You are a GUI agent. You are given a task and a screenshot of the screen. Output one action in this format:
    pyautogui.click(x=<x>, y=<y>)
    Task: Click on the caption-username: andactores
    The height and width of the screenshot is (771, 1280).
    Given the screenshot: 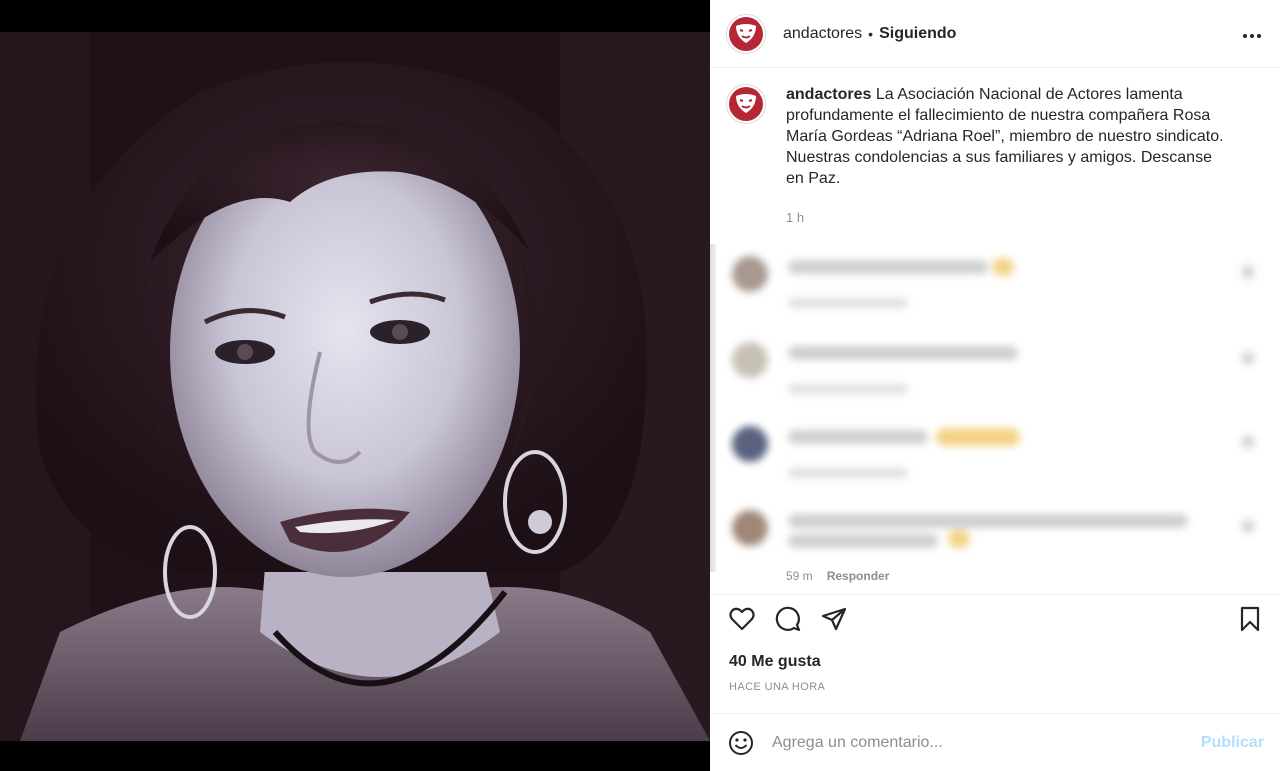 What is the action you would take?
    pyautogui.click(x=828, y=94)
    